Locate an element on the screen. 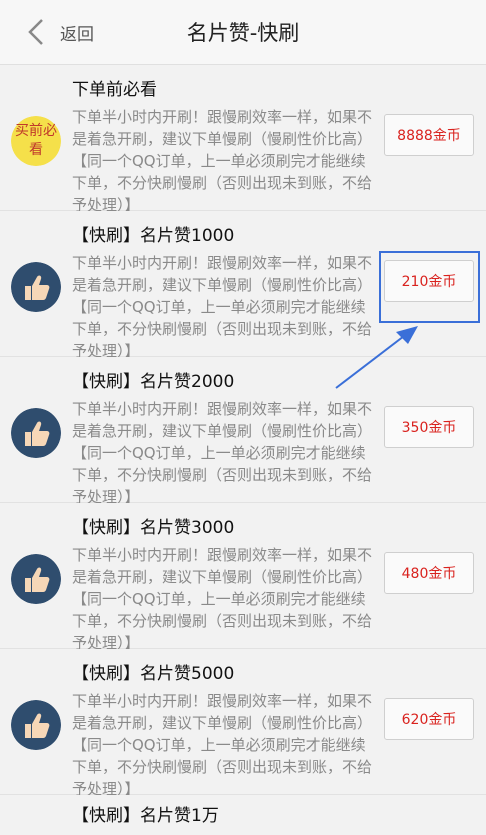 This screenshot has height=835, width=486. item-title: 【快刷】名片赞5000 is located at coordinates (153, 674).